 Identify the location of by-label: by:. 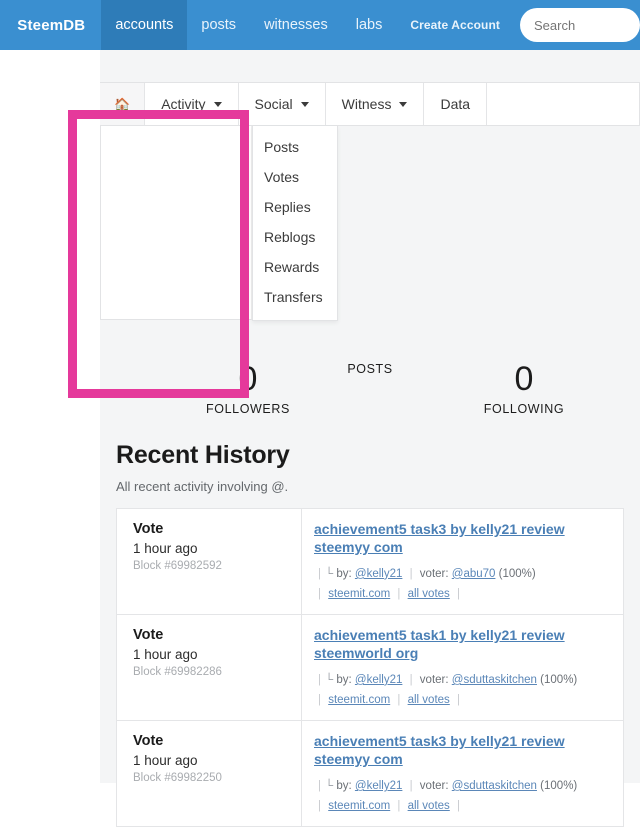
(344, 679).